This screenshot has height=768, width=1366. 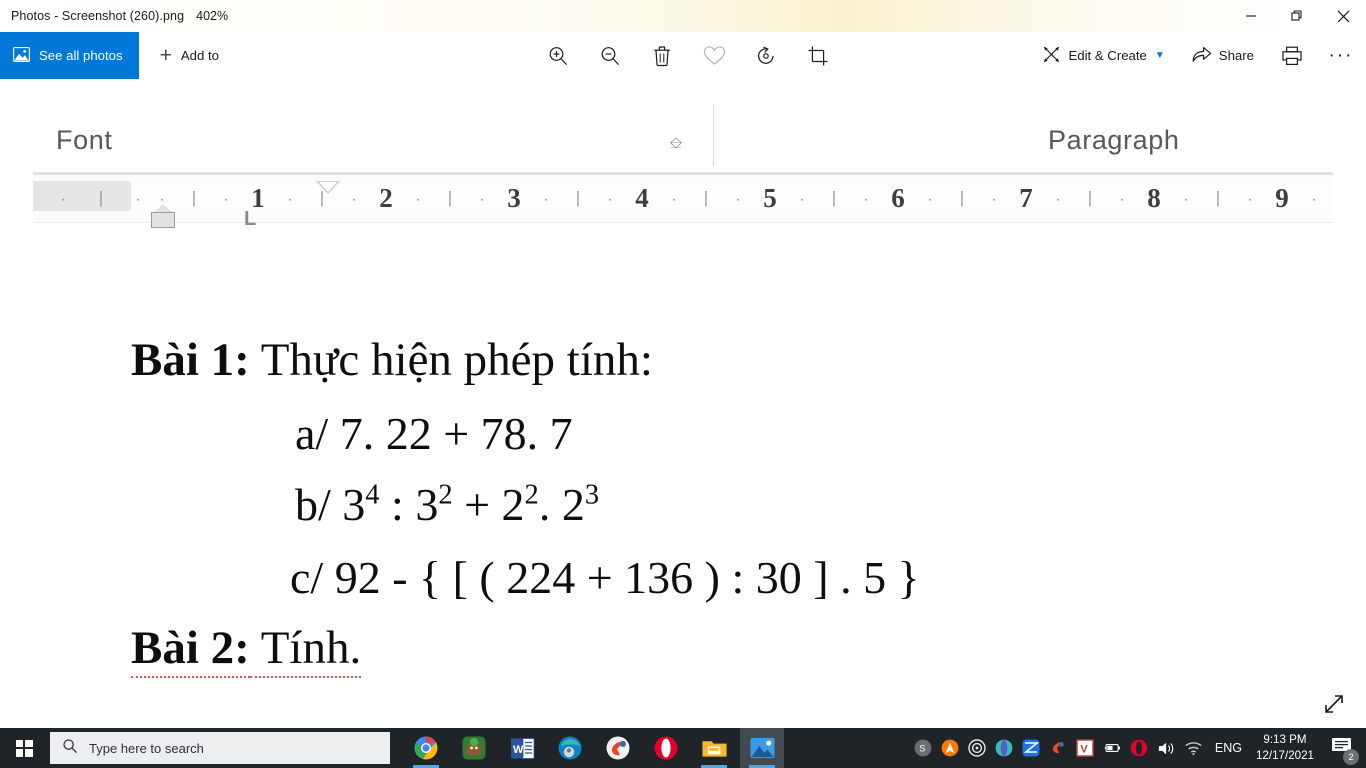 I want to click on window-title: Photos - Screenshot (260).png, so click(x=98, y=16).